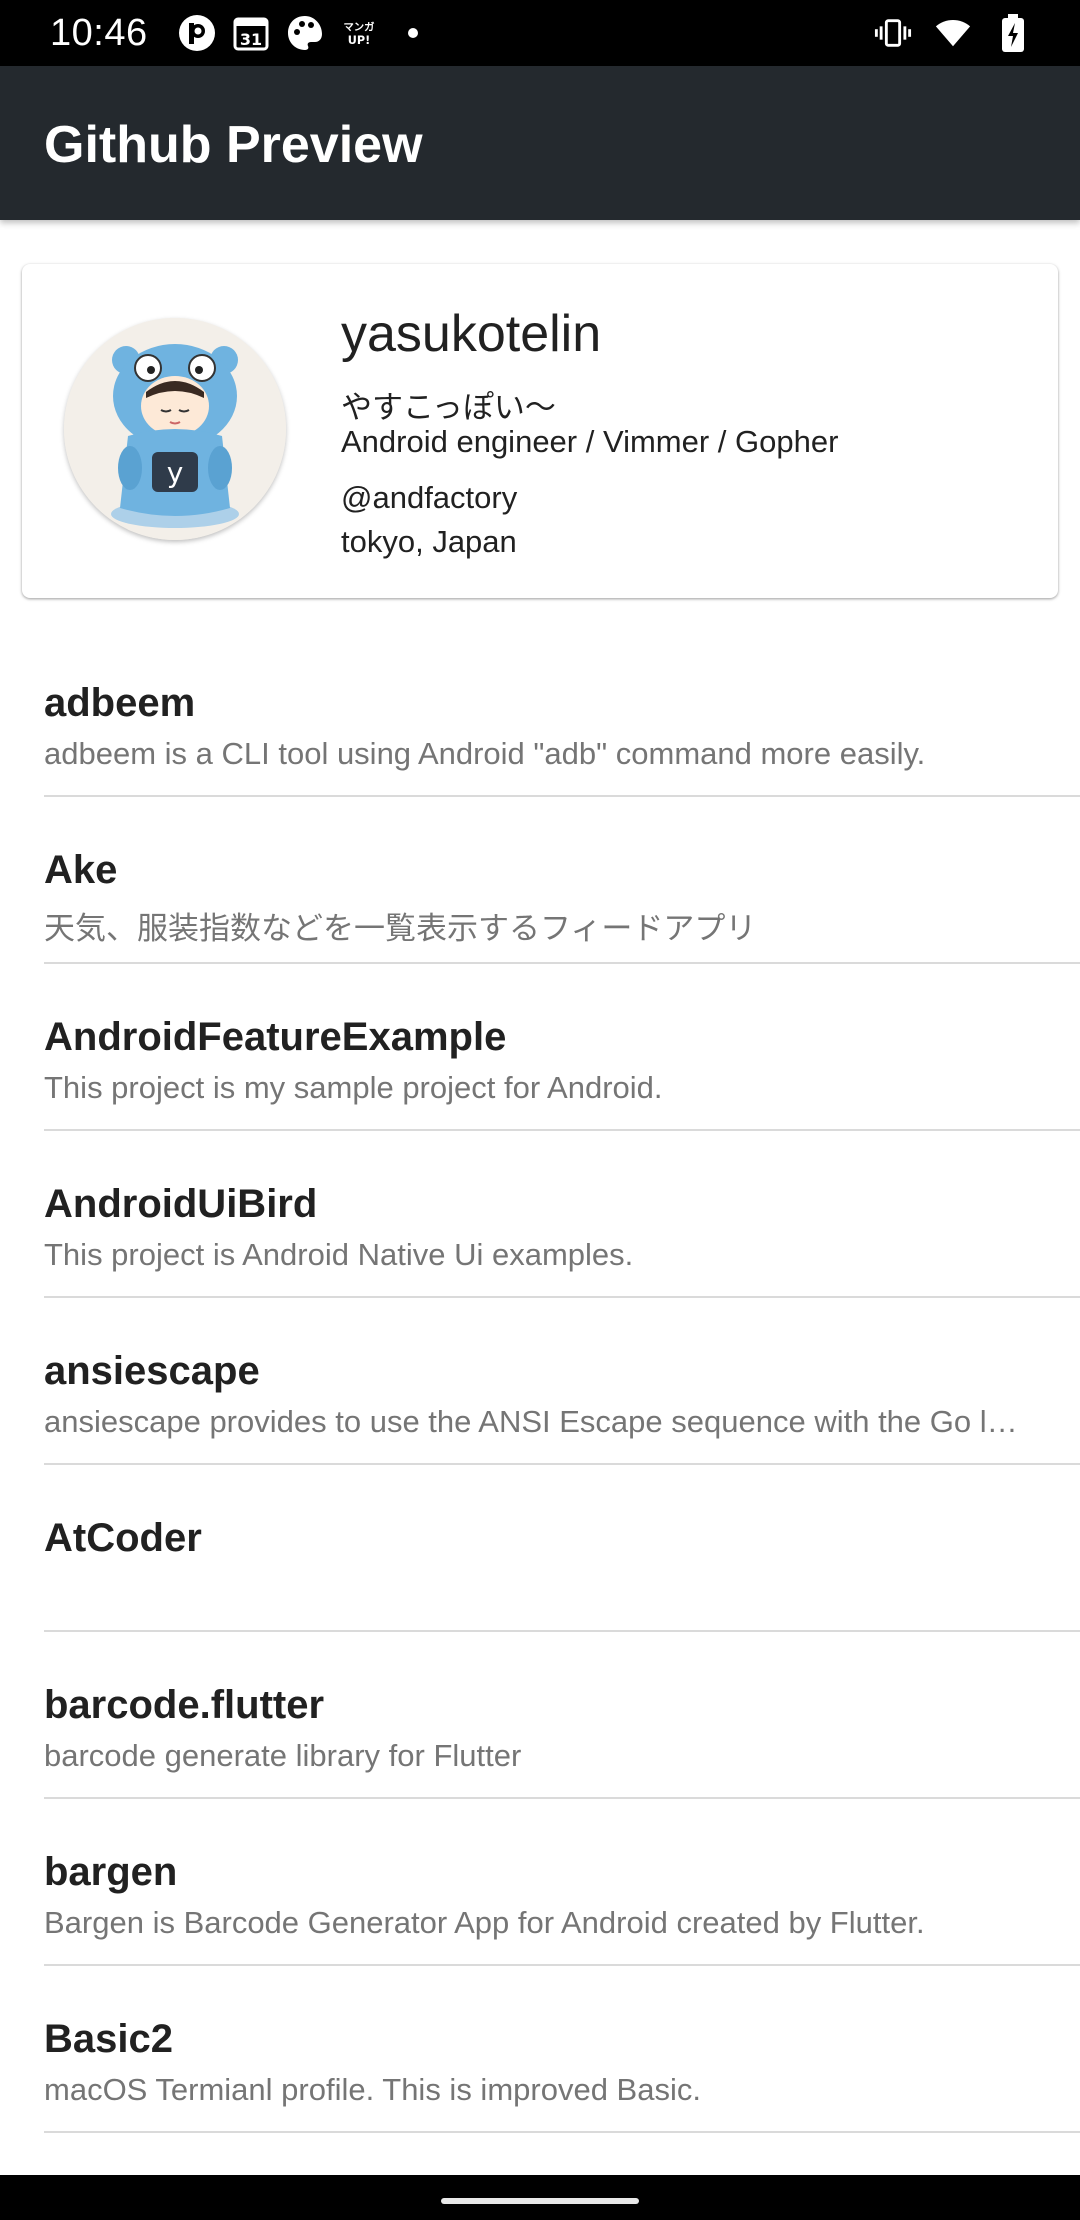 The height and width of the screenshot is (2220, 1080). I want to click on repository-description: 天気、服装指数などを一覧表示するフィードアプリ, so click(400, 928).